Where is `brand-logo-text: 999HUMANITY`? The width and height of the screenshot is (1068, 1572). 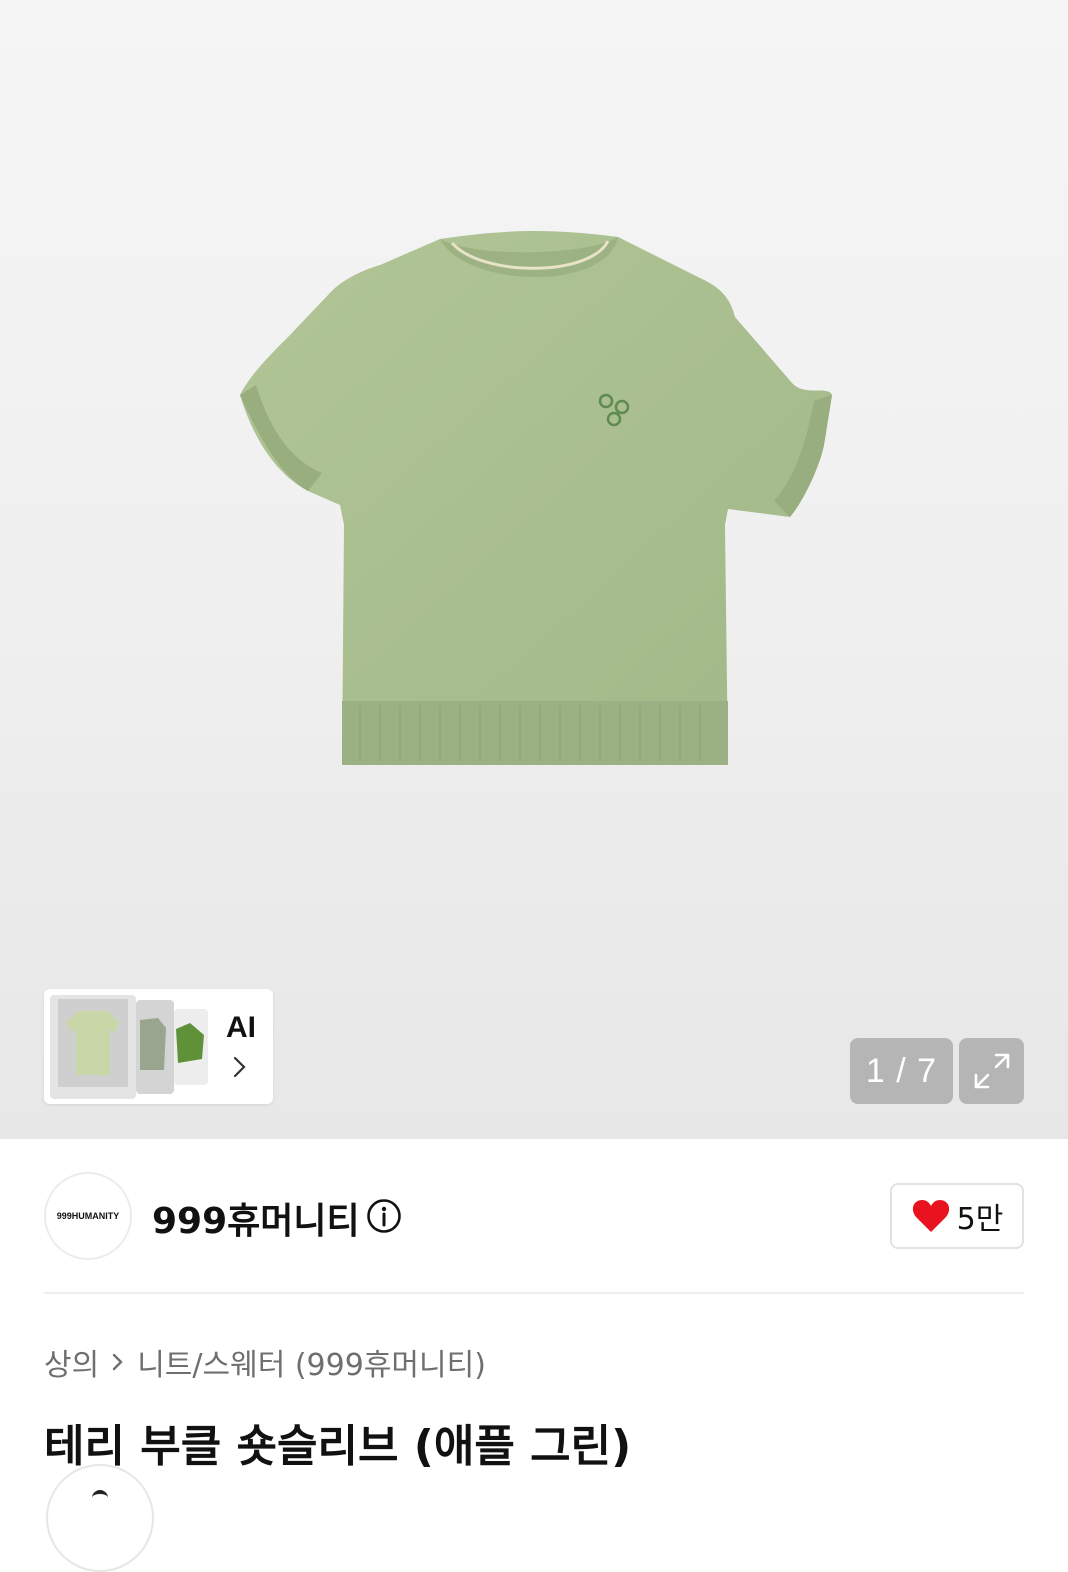
brand-logo-text: 999HUMANITY is located at coordinates (88, 1216).